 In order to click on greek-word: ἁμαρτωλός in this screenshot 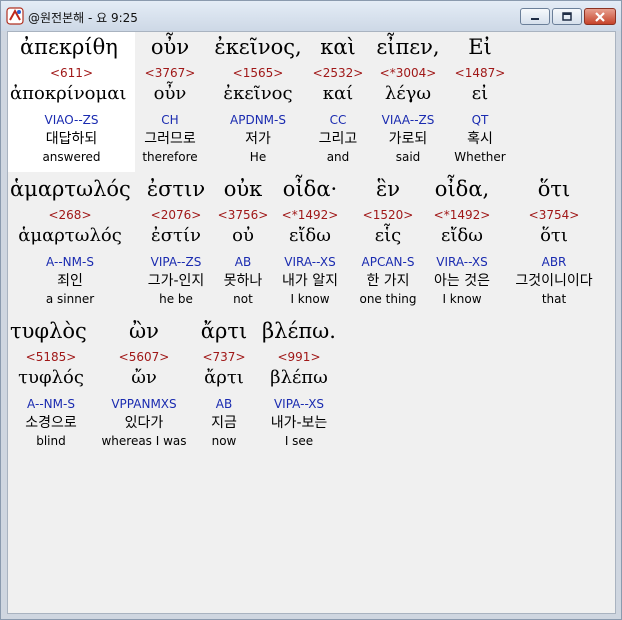, I will do `click(70, 189)`.